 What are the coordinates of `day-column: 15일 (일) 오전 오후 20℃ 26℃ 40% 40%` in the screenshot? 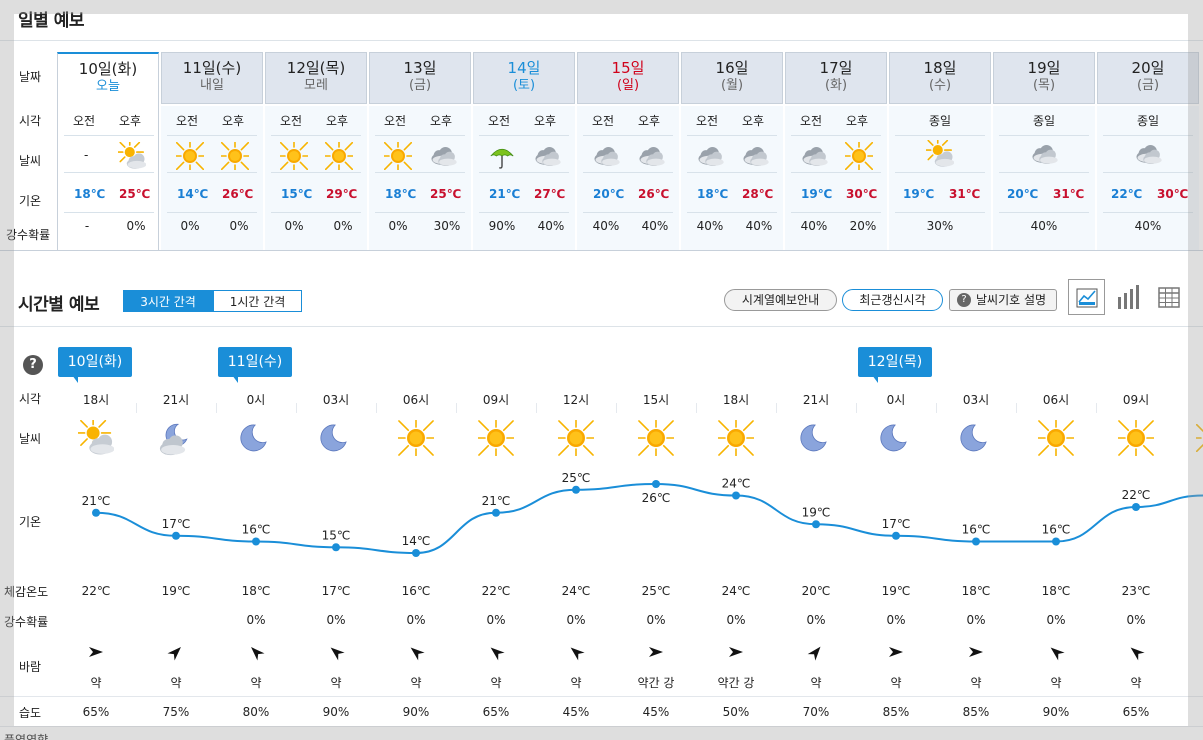 It's located at (628, 150).